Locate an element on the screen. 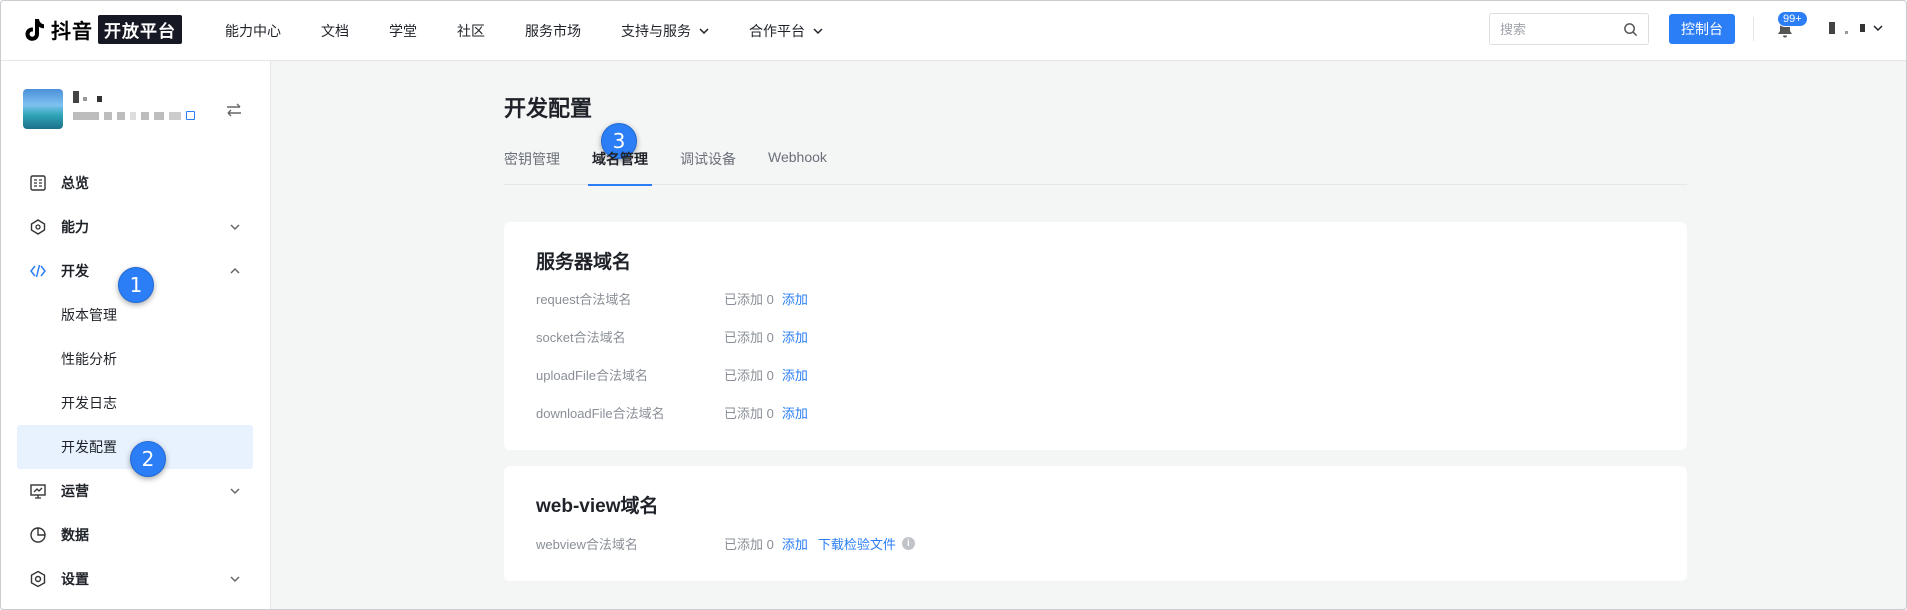 This screenshot has width=1907, height=610. tab-debug-devices: 调试设备 is located at coordinates (708, 162).